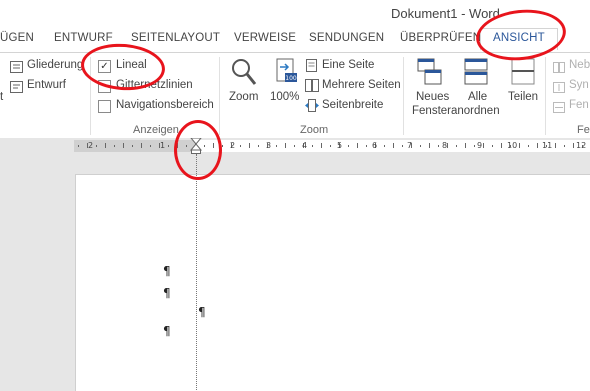 This screenshot has height=391, width=590. What do you see at coordinates (16, 69) in the screenshot?
I see `outline-view-icon` at bounding box center [16, 69].